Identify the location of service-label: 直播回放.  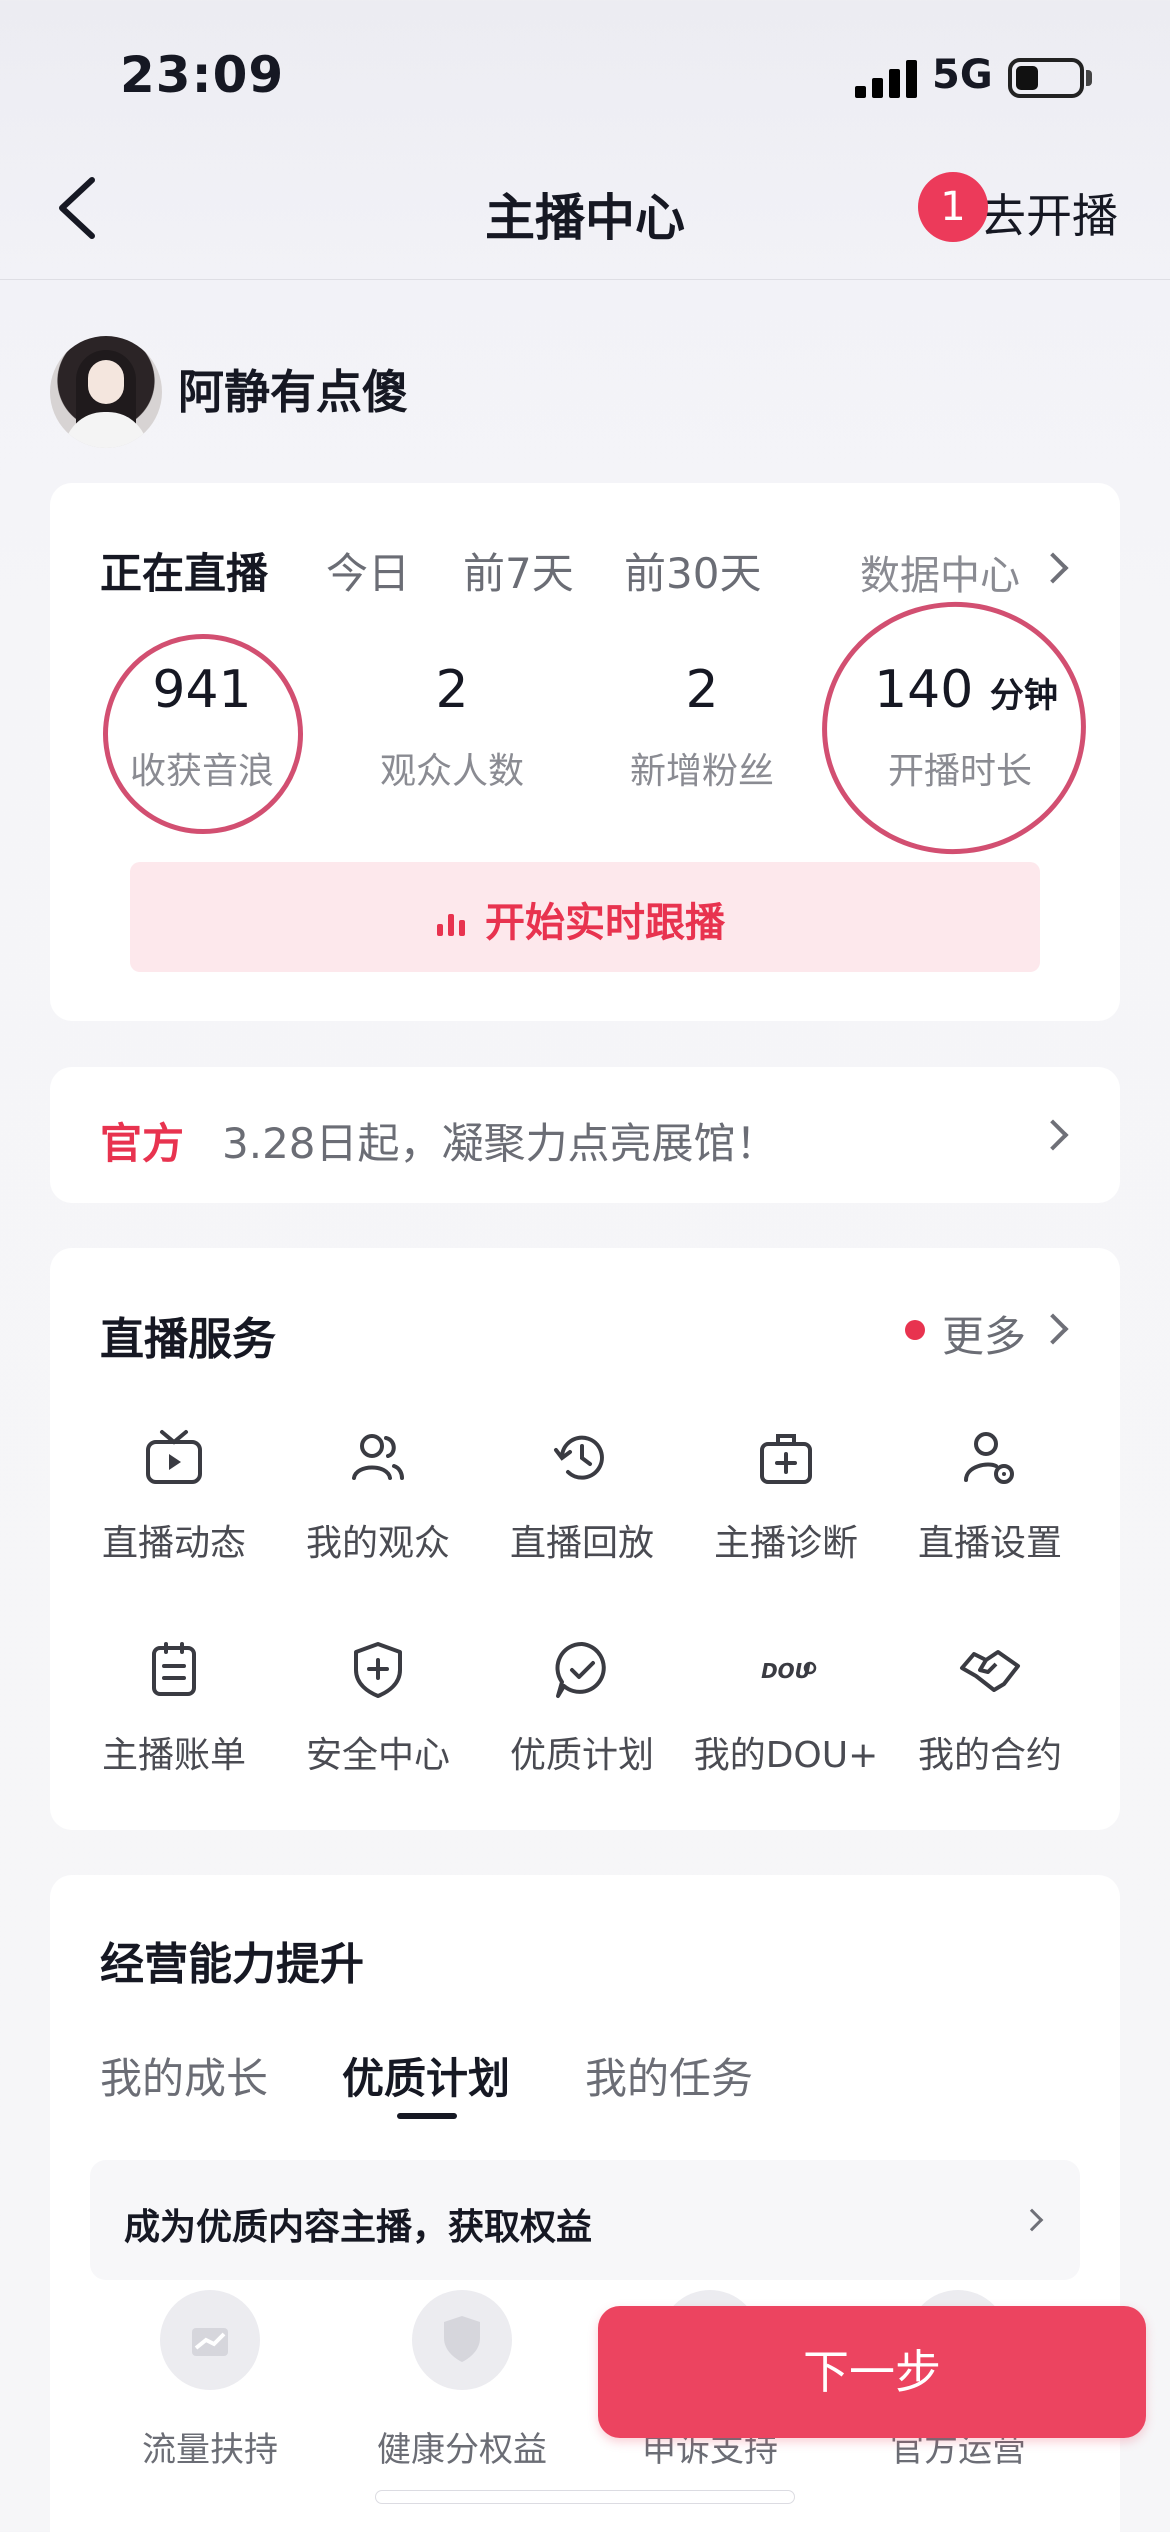
(581, 1543).